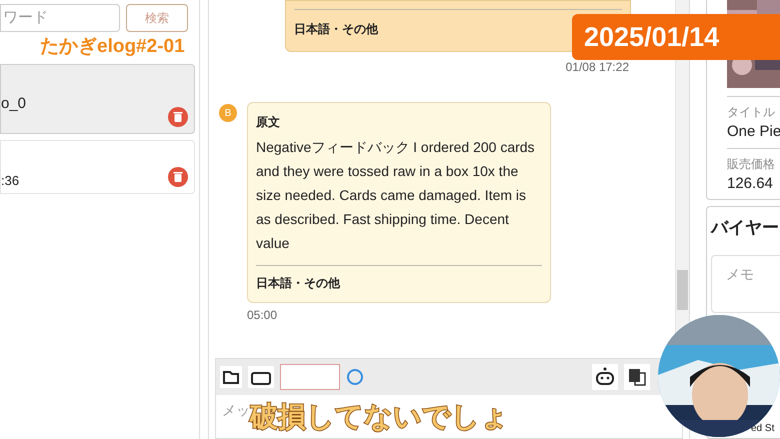 The image size is (780, 439). Describe the element at coordinates (745, 283) in the screenshot. I see `memo-field: メモ` at that location.